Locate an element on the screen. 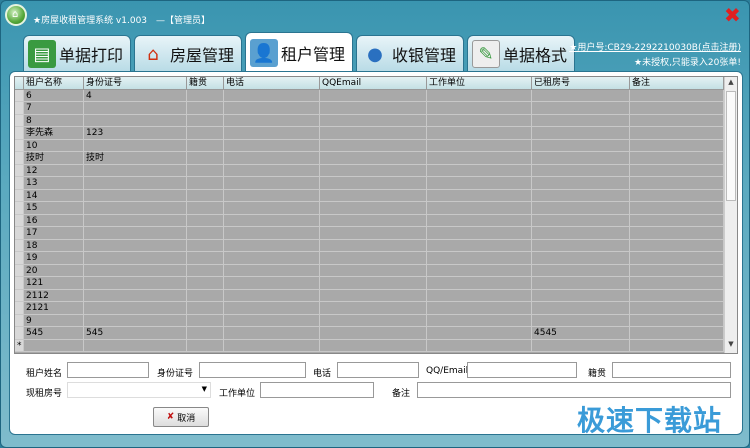 Image resolution: width=750 pixels, height=448 pixels. table-row: 技时 技时 is located at coordinates (369, 158).